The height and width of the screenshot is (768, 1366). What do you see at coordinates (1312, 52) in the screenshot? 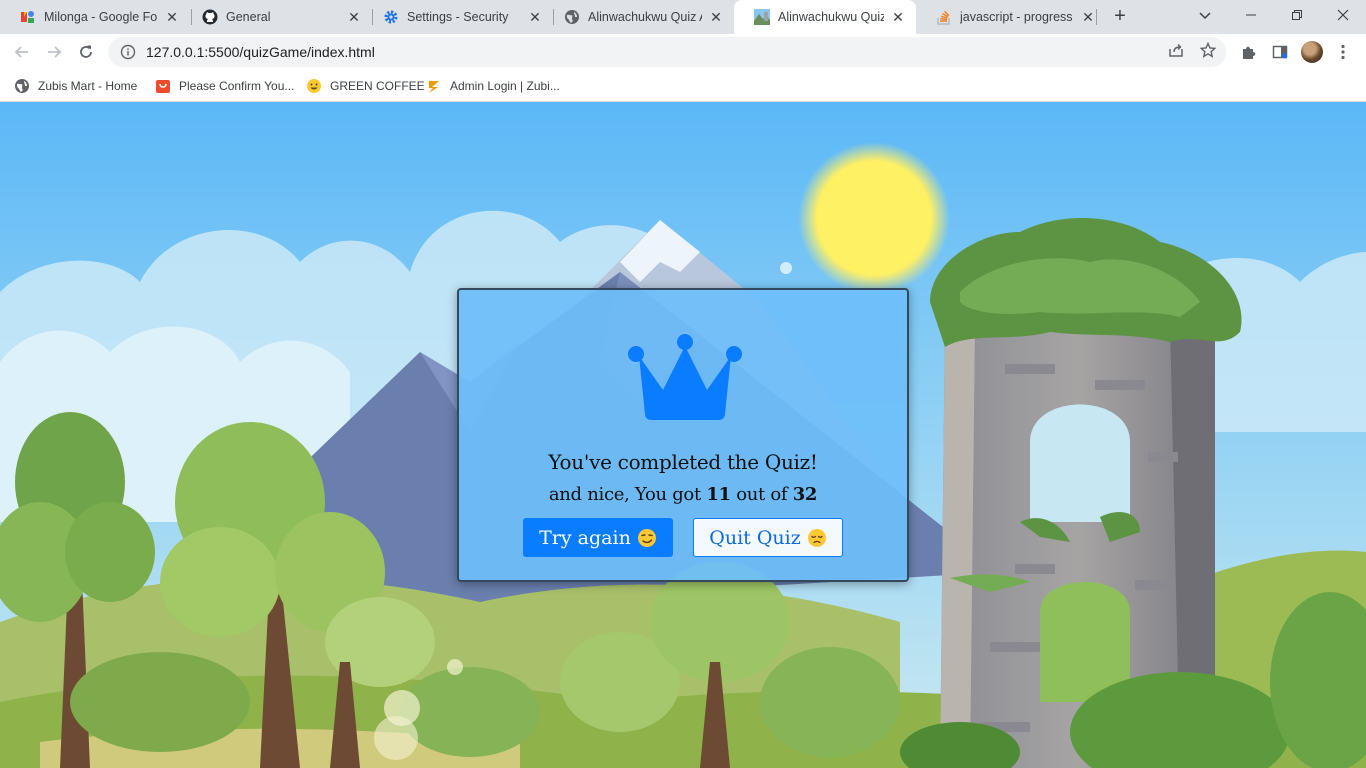
I see `profile-avatar` at bounding box center [1312, 52].